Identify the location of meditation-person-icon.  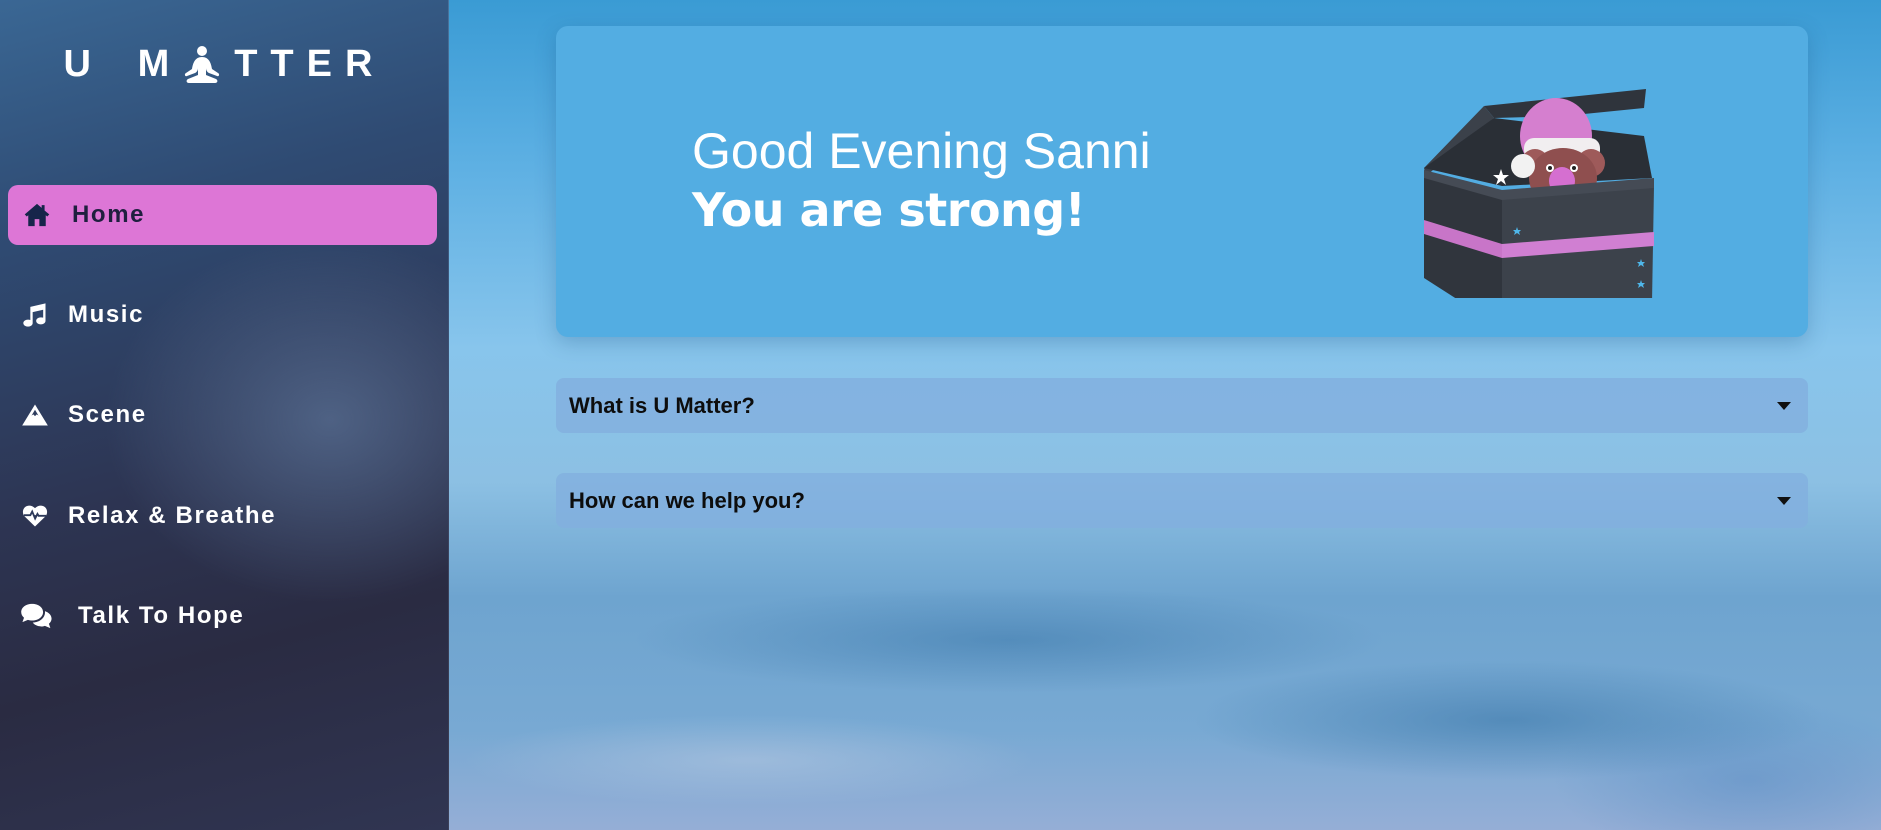
(202, 64).